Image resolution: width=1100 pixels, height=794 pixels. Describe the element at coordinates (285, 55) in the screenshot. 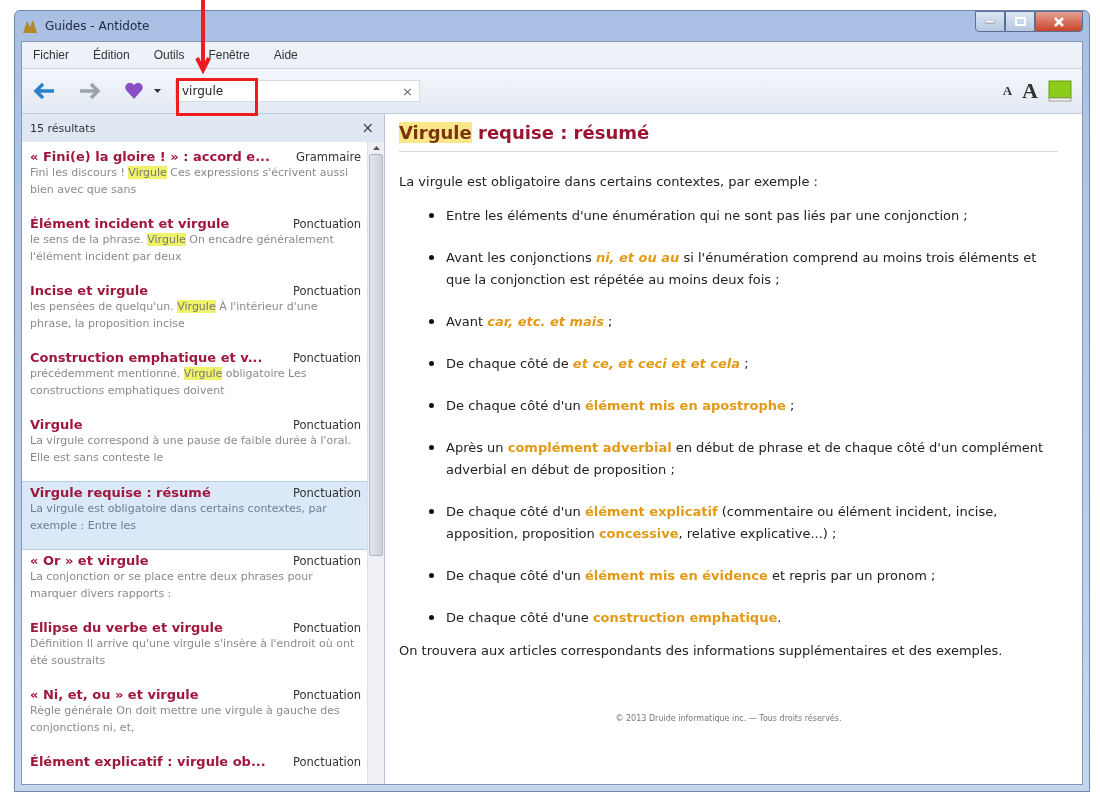

I see `menu-item: Aide` at that location.